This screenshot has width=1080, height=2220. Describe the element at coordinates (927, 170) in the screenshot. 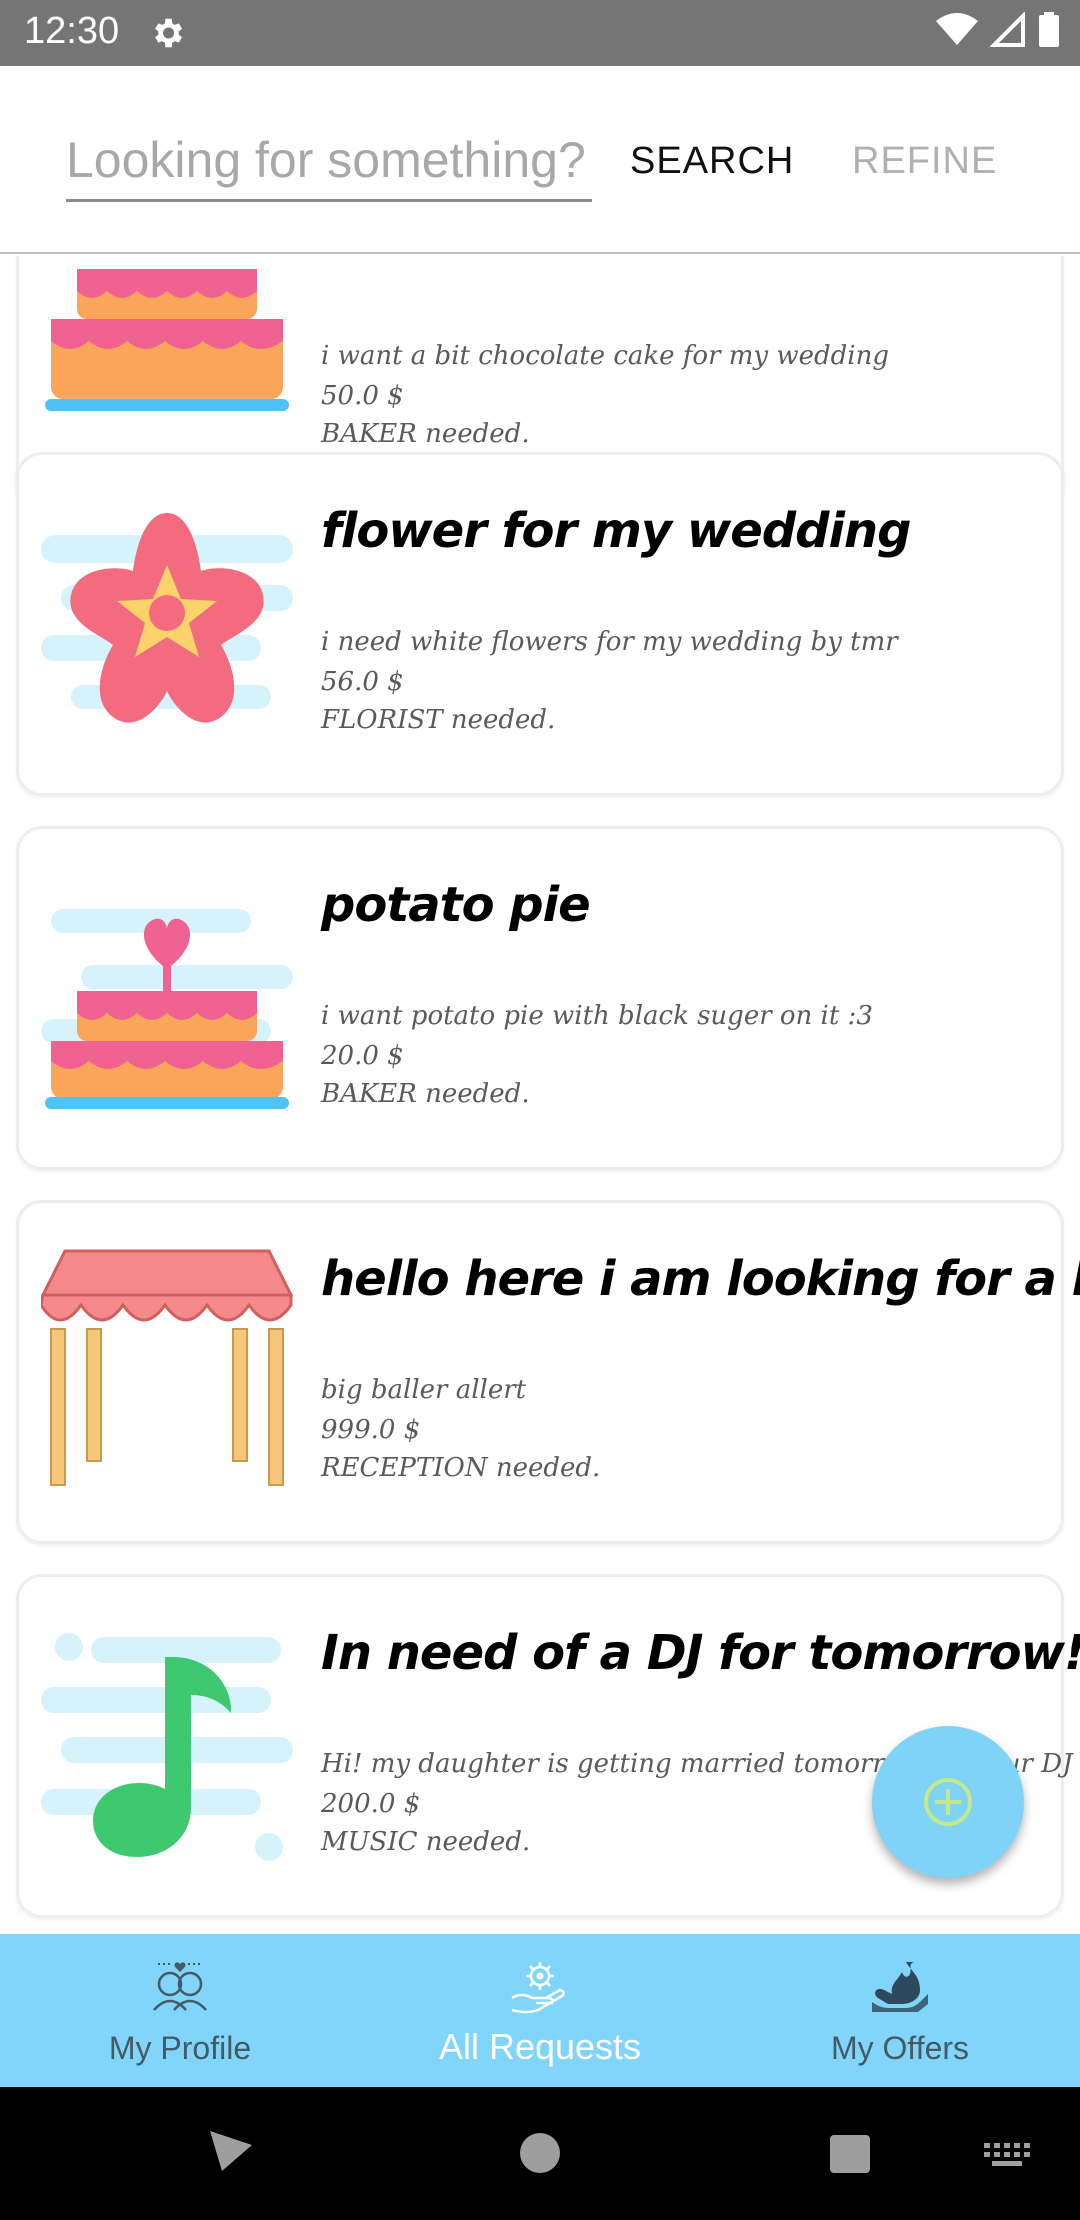

I see `refine-button: REFINE` at that location.